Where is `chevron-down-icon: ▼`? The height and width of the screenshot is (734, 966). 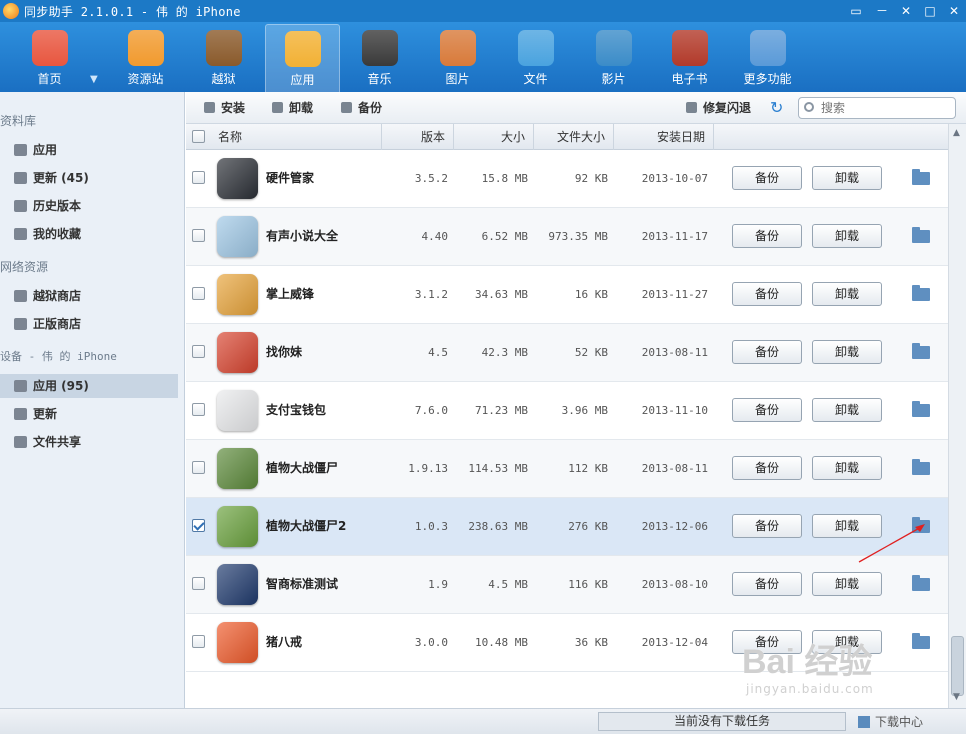
chevron-down-icon: ▼ is located at coordinates (94, 79).